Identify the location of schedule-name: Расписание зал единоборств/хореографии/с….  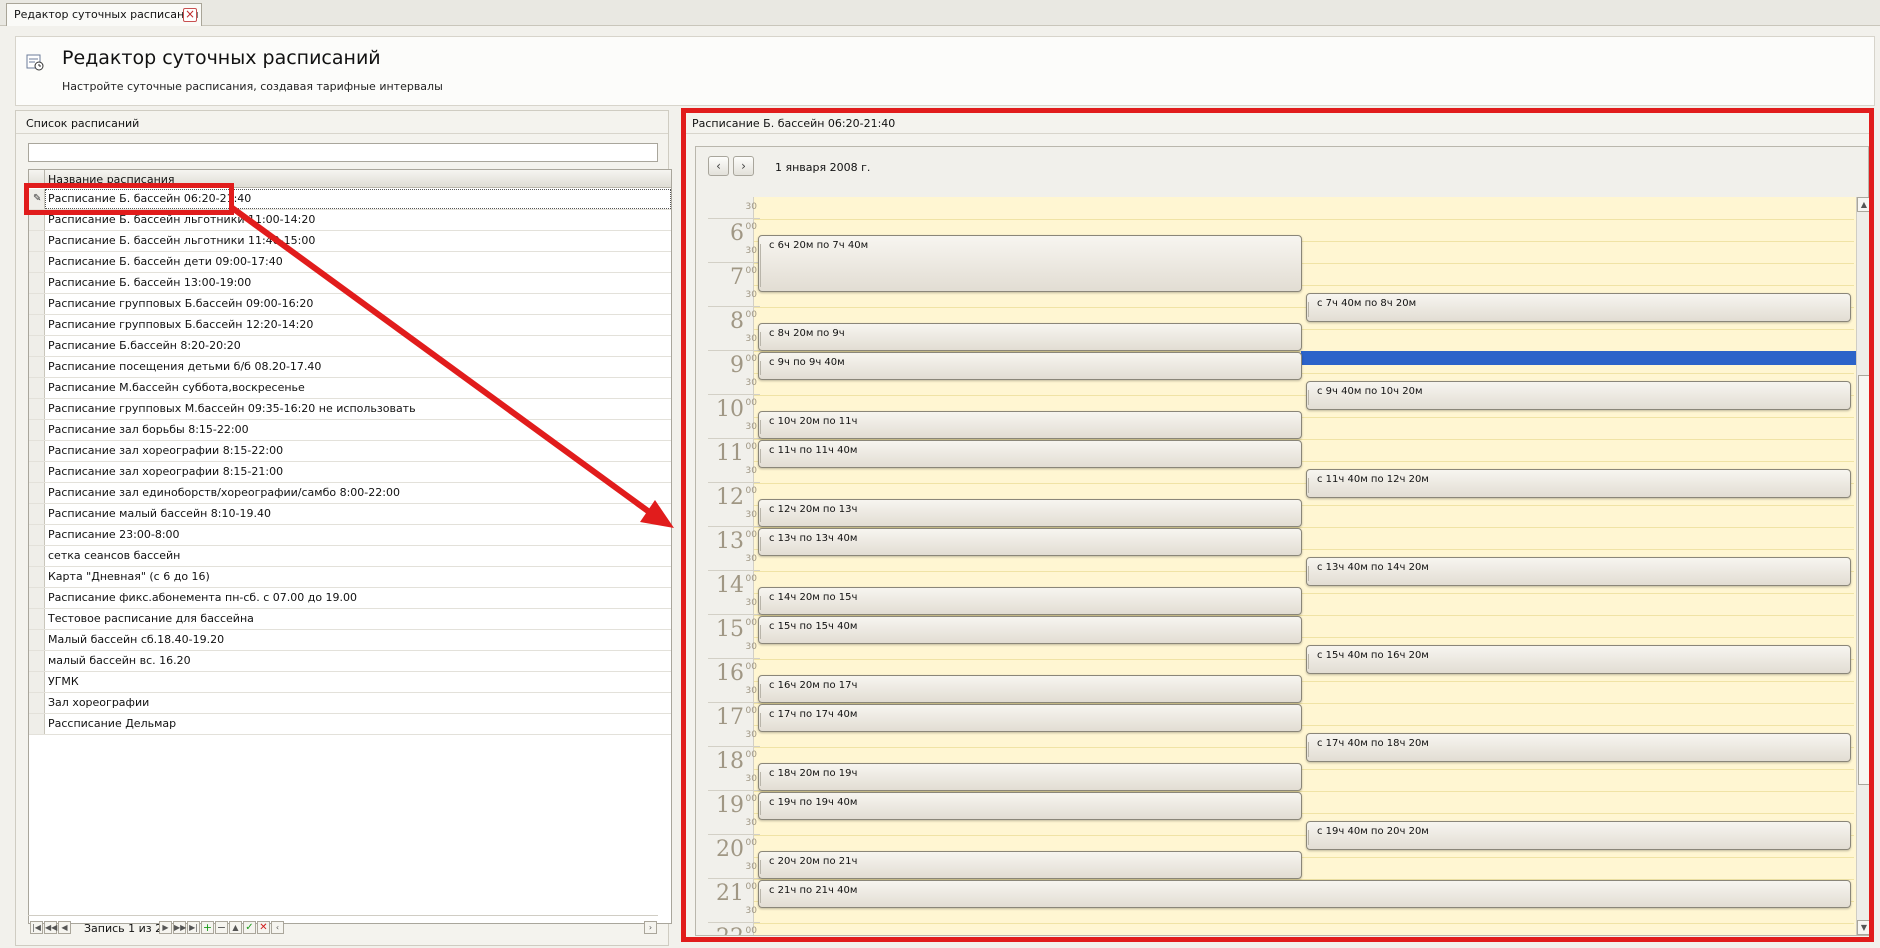
(224, 492).